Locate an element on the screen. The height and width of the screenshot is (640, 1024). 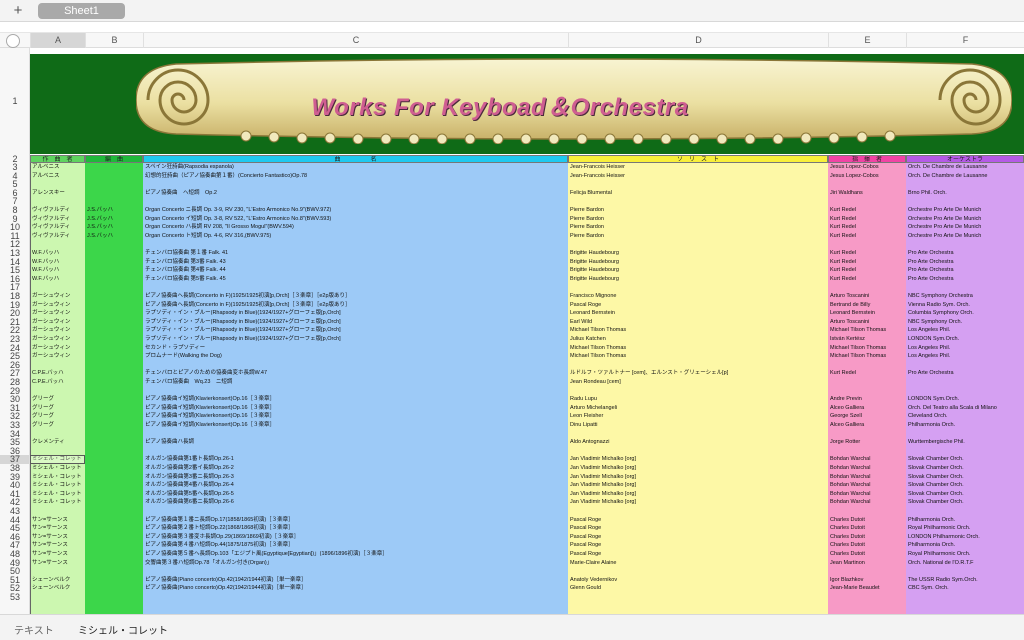
cell-e: Jorge Rotter is located at coordinates (867, 442).